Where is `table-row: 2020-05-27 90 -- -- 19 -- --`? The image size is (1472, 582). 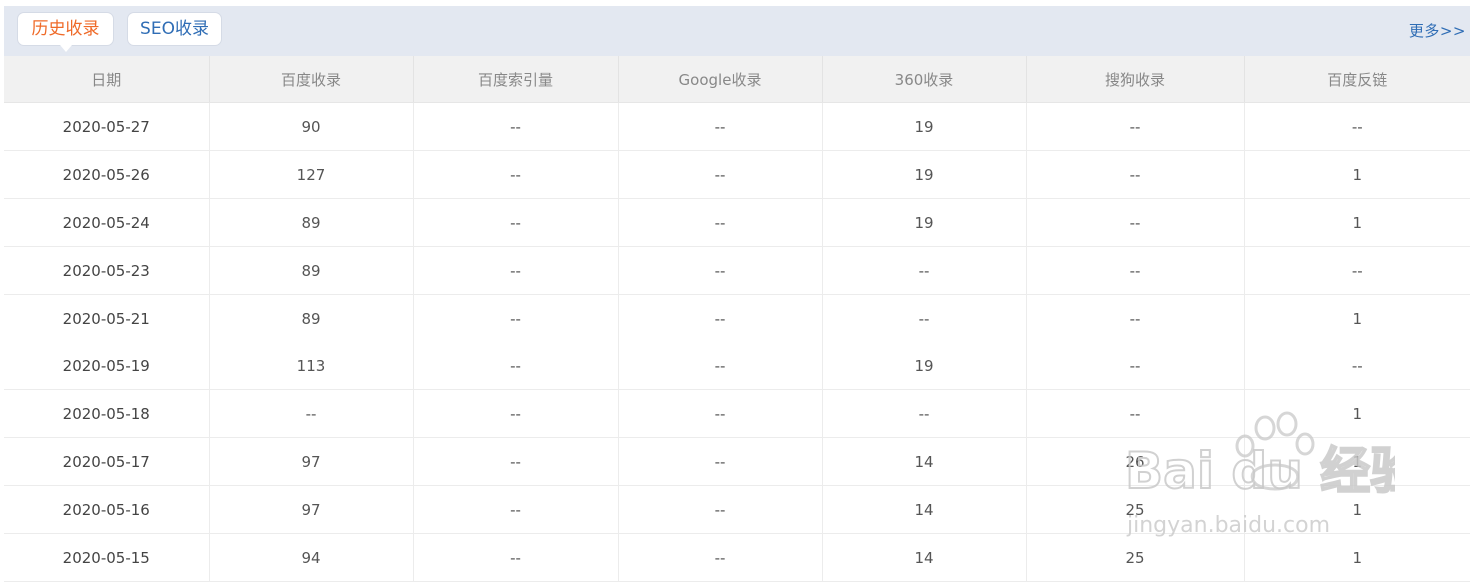 table-row: 2020-05-27 90 -- -- 19 -- -- is located at coordinates (737, 126).